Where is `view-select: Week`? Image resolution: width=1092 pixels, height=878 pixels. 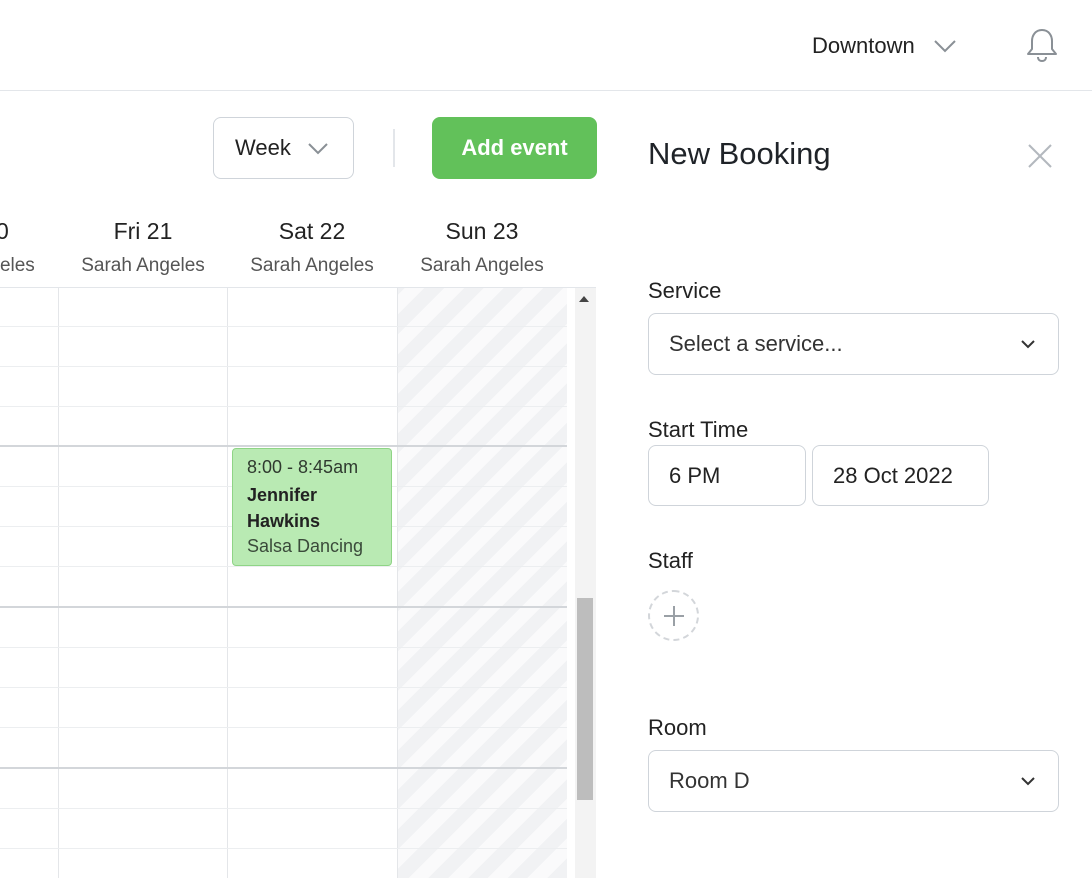
view-select: Week is located at coordinates (283, 148).